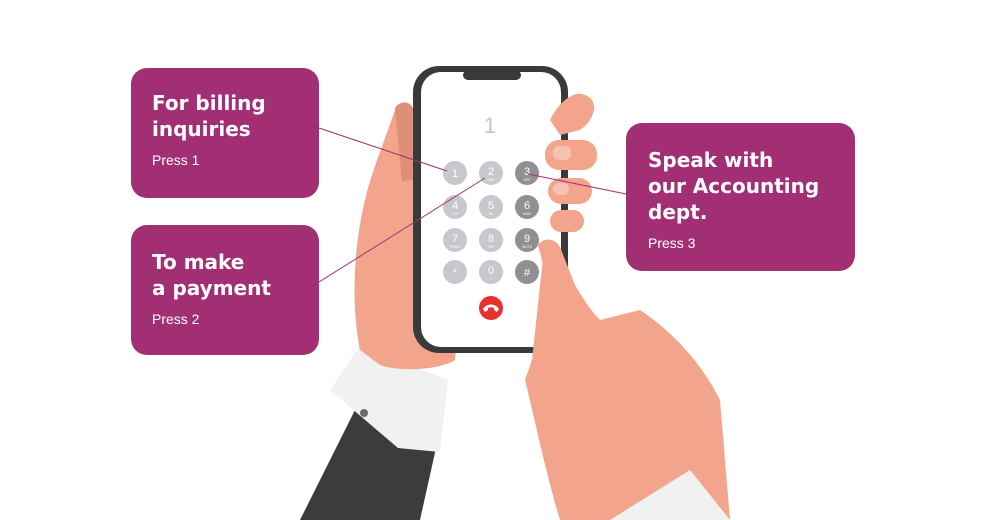 This screenshot has width=986, height=520. I want to click on keypad-key-digit: 8, so click(491, 239).